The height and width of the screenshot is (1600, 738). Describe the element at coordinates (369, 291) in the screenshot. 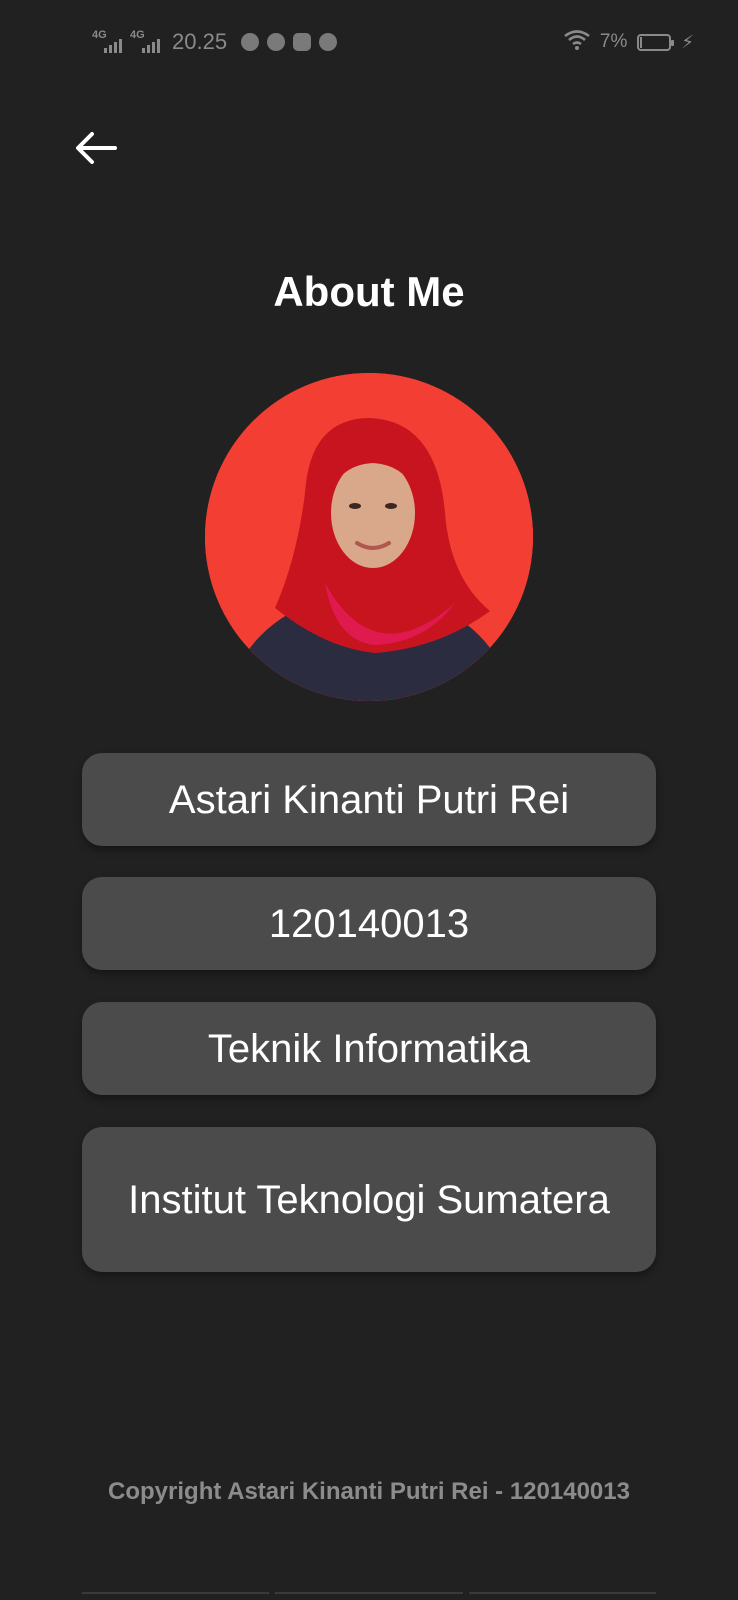

I see `page-title: About Me` at that location.